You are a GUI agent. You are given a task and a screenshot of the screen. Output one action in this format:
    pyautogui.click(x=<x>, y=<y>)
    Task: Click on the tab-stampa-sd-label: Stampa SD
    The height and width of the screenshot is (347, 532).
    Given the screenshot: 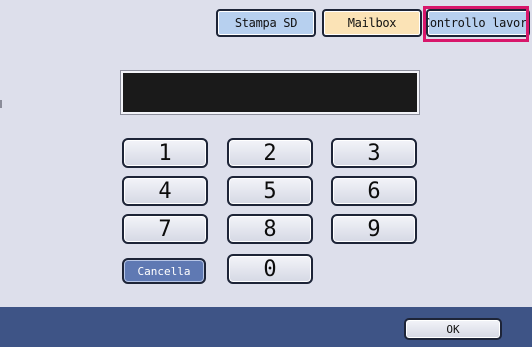 What is the action you would take?
    pyautogui.click(x=266, y=23)
    